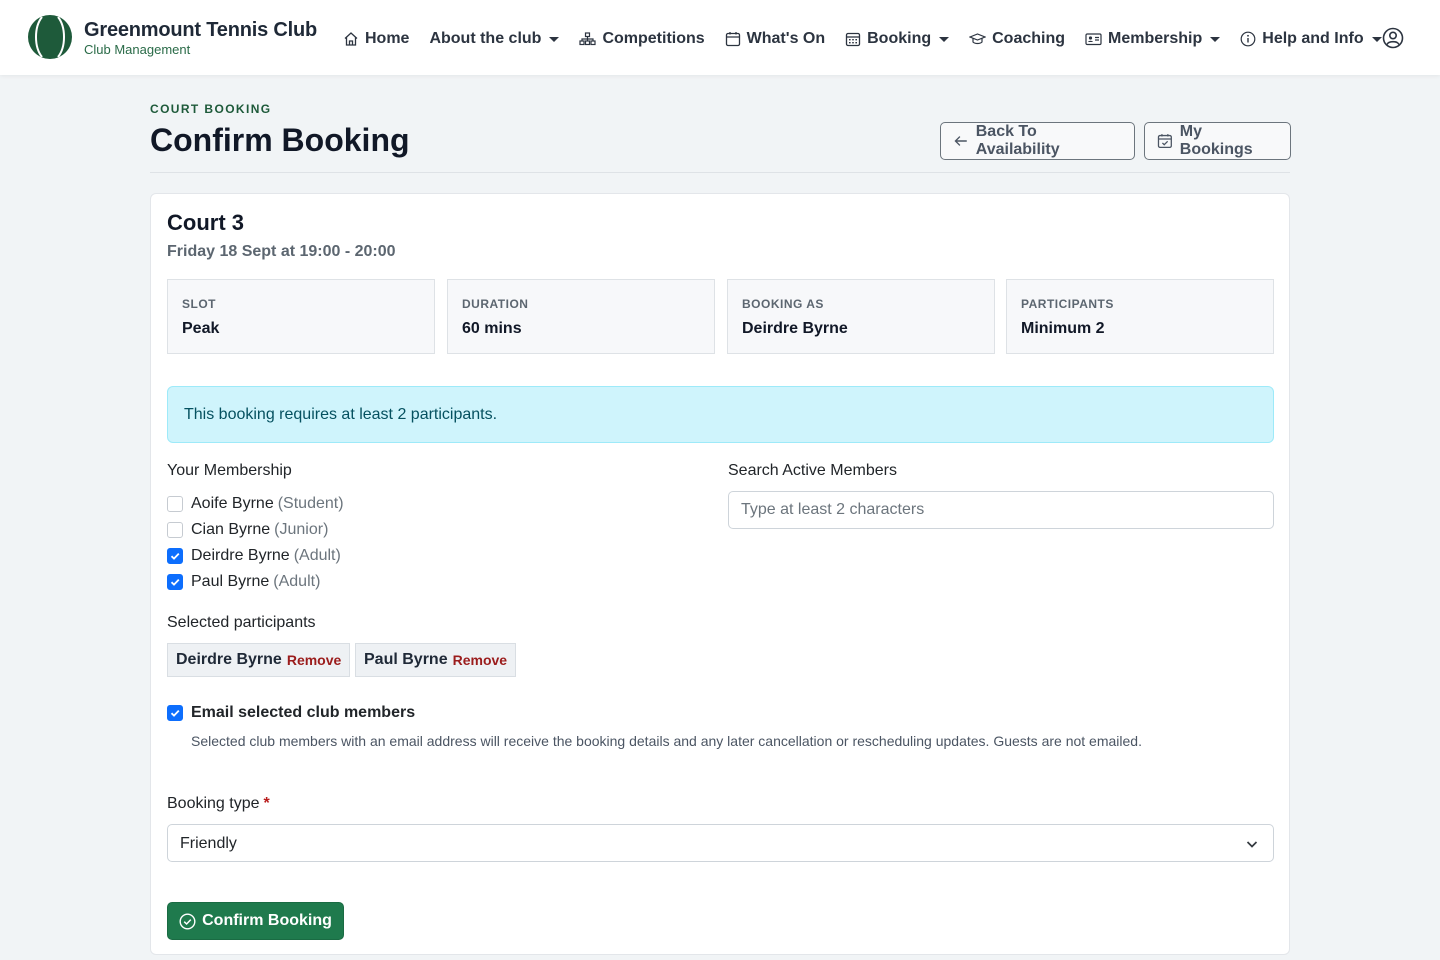  I want to click on member-row: Paul Byrne (Adult), so click(243, 582).